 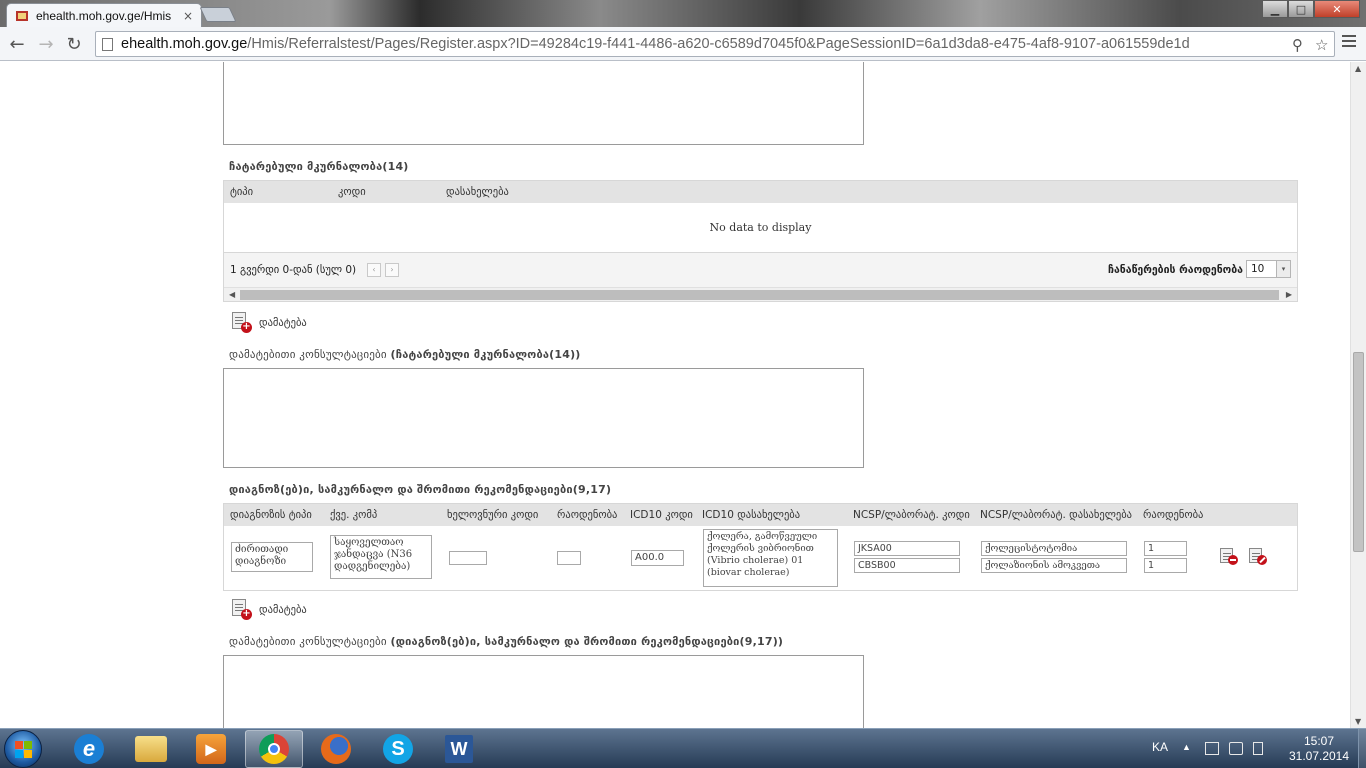 I want to click on taskbar-firefox, so click(x=336, y=749).